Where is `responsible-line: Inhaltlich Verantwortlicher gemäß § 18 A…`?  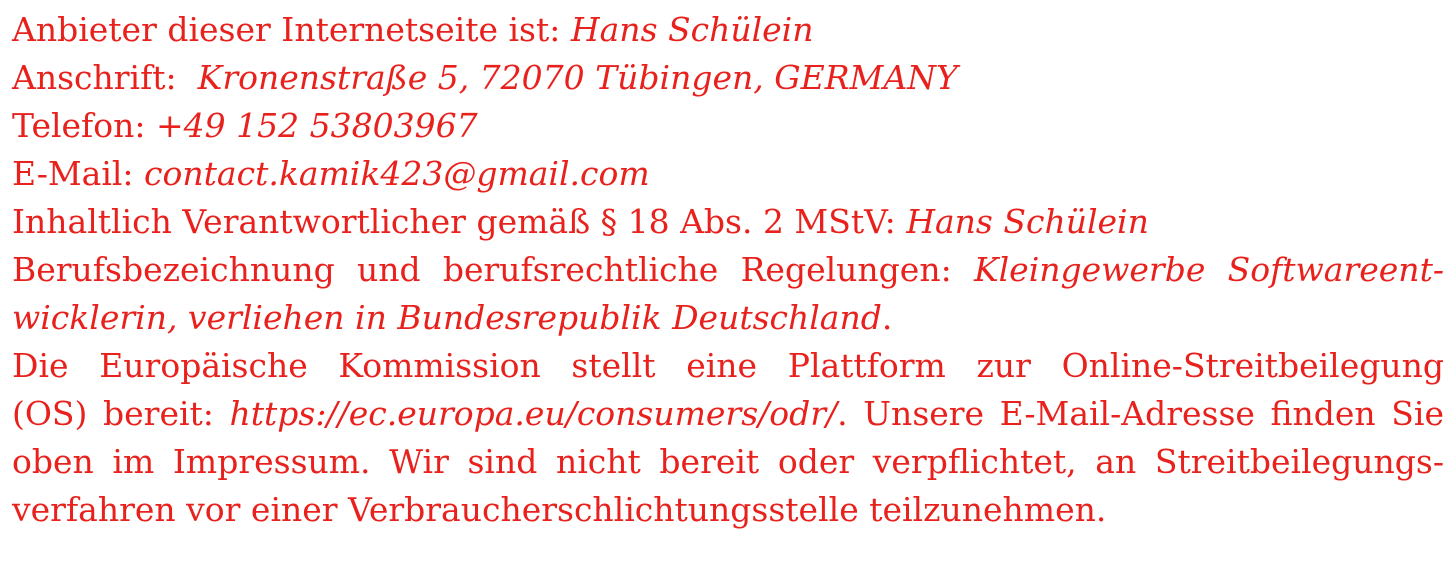 responsible-line: Inhaltlich Verantwortlicher gemäß § 18 A… is located at coordinates (728, 222).